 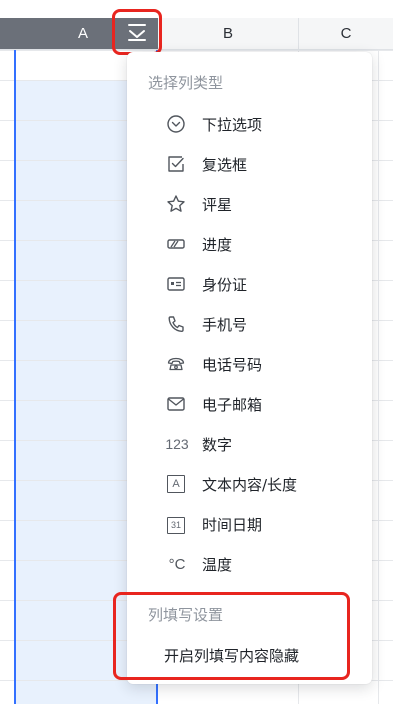 What do you see at coordinates (249, 204) in the screenshot?
I see `menu-item-rating: 评星` at bounding box center [249, 204].